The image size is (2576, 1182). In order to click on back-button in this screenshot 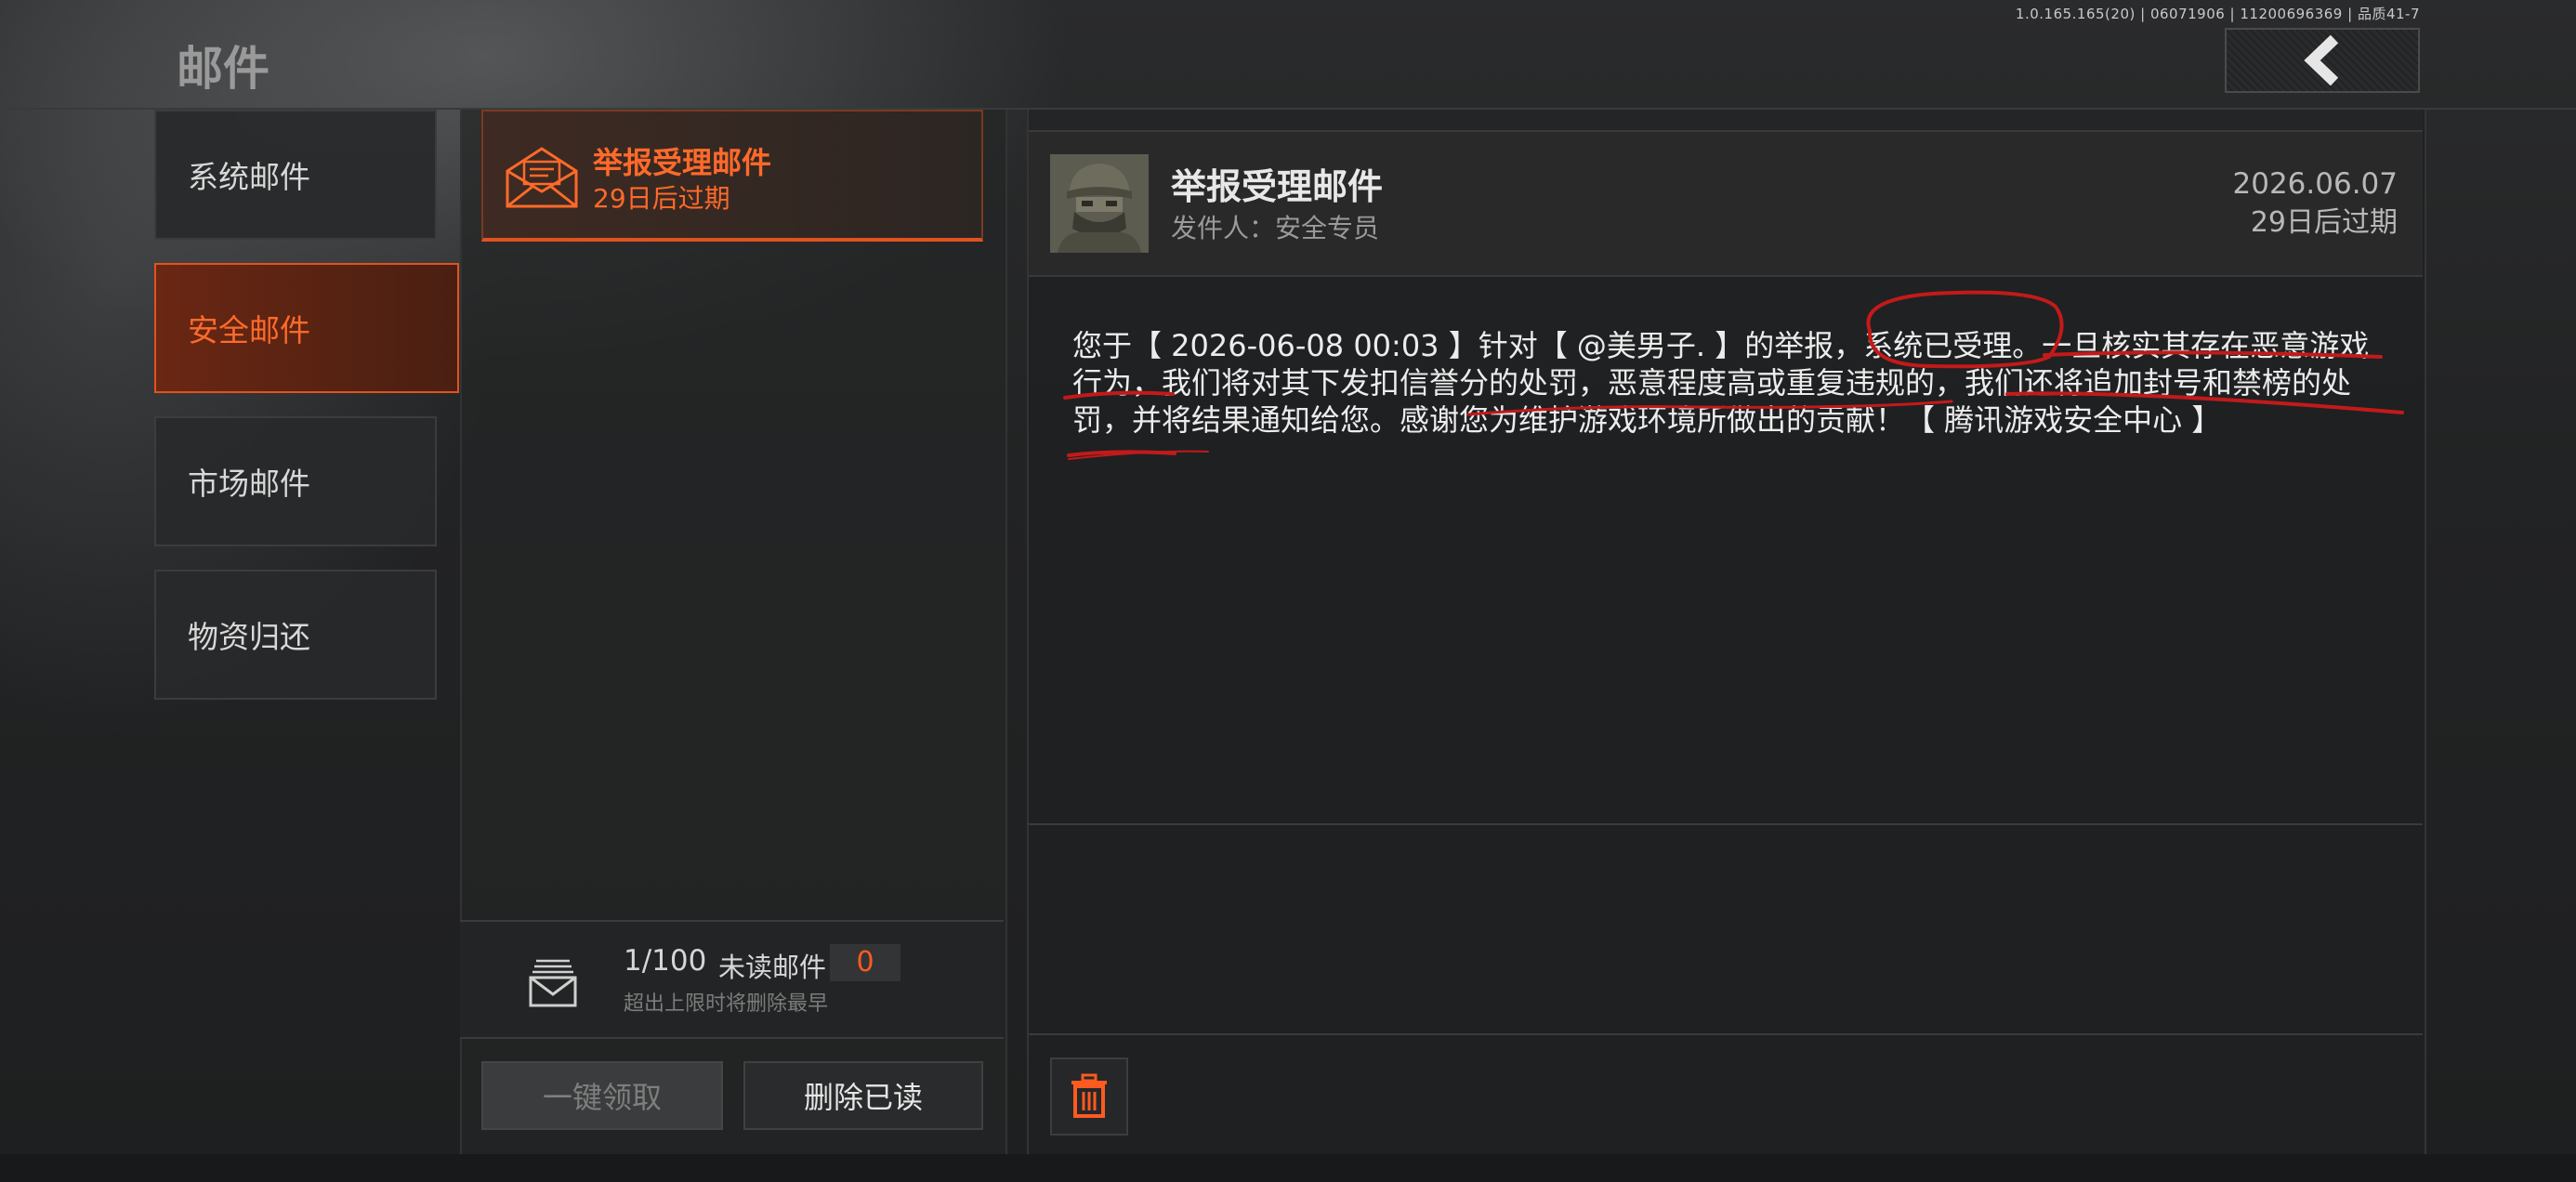, I will do `click(2322, 60)`.